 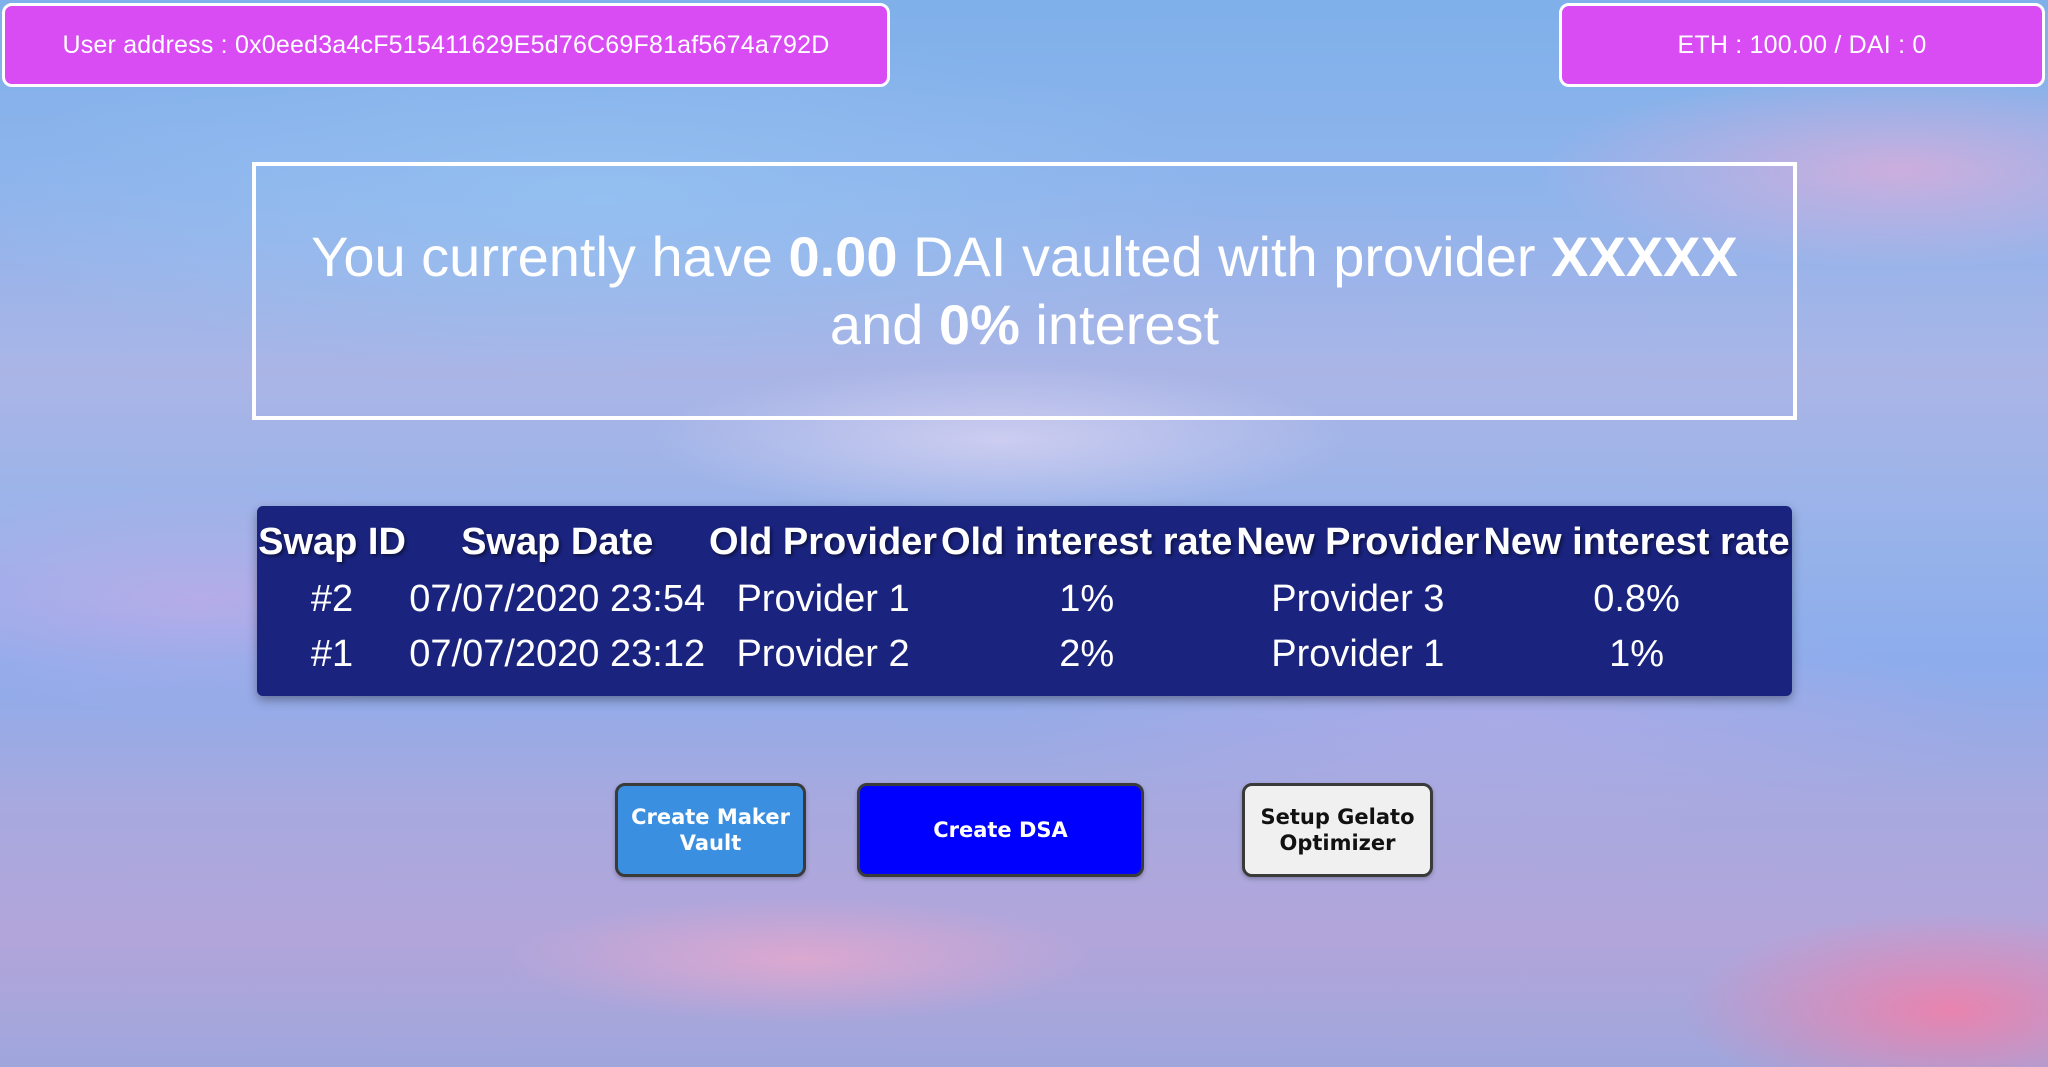 I want to click on header-swap-date: Swap Date, so click(x=557, y=541).